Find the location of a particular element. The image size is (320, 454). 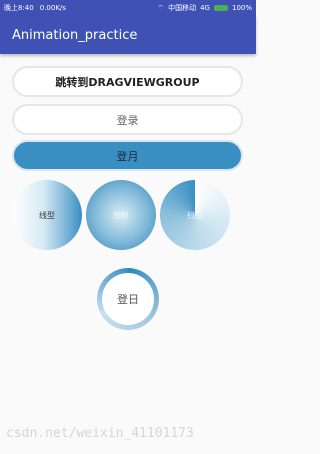

sun-progress-ring: 登日 is located at coordinates (128, 299).